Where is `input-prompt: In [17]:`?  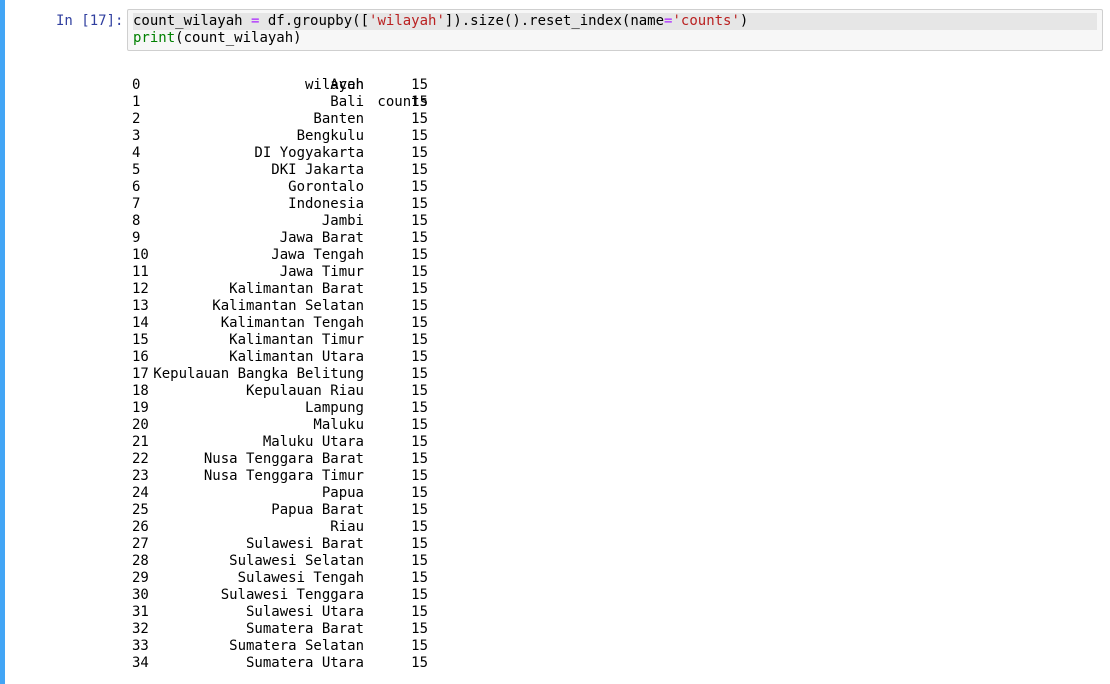
input-prompt: In [17]: is located at coordinates (90, 21).